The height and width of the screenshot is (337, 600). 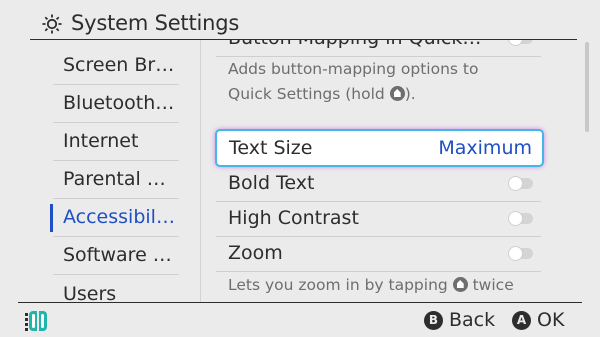 What do you see at coordinates (255, 253) in the screenshot?
I see `setting-label: Zoom` at bounding box center [255, 253].